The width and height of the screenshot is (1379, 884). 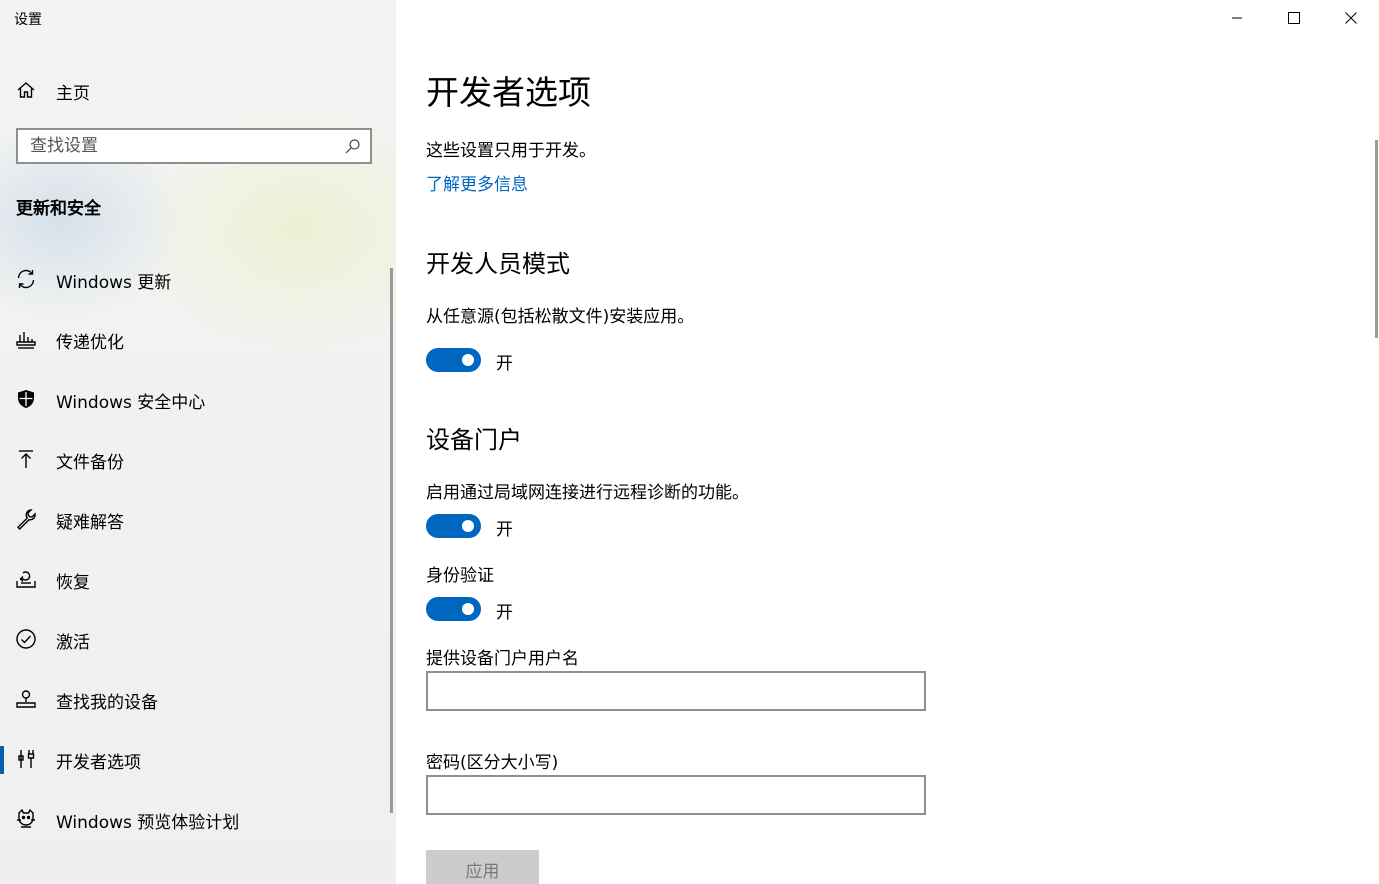 I want to click on find-device-icon, so click(x=26, y=699).